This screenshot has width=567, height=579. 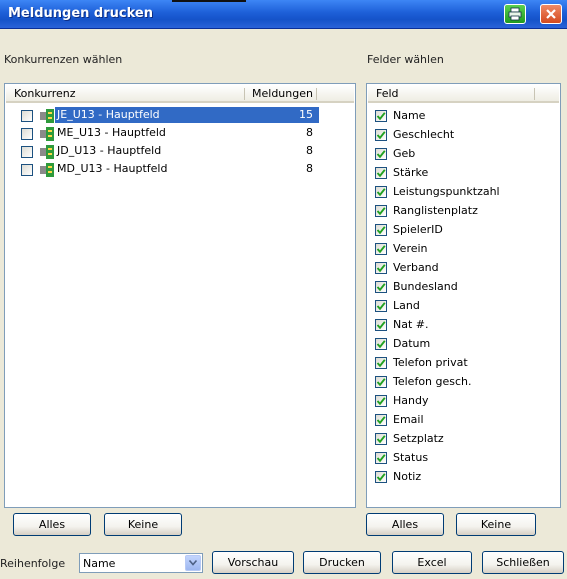 I want to click on competition-row: JE_U13 - Hauptfeld 15, so click(x=179, y=116).